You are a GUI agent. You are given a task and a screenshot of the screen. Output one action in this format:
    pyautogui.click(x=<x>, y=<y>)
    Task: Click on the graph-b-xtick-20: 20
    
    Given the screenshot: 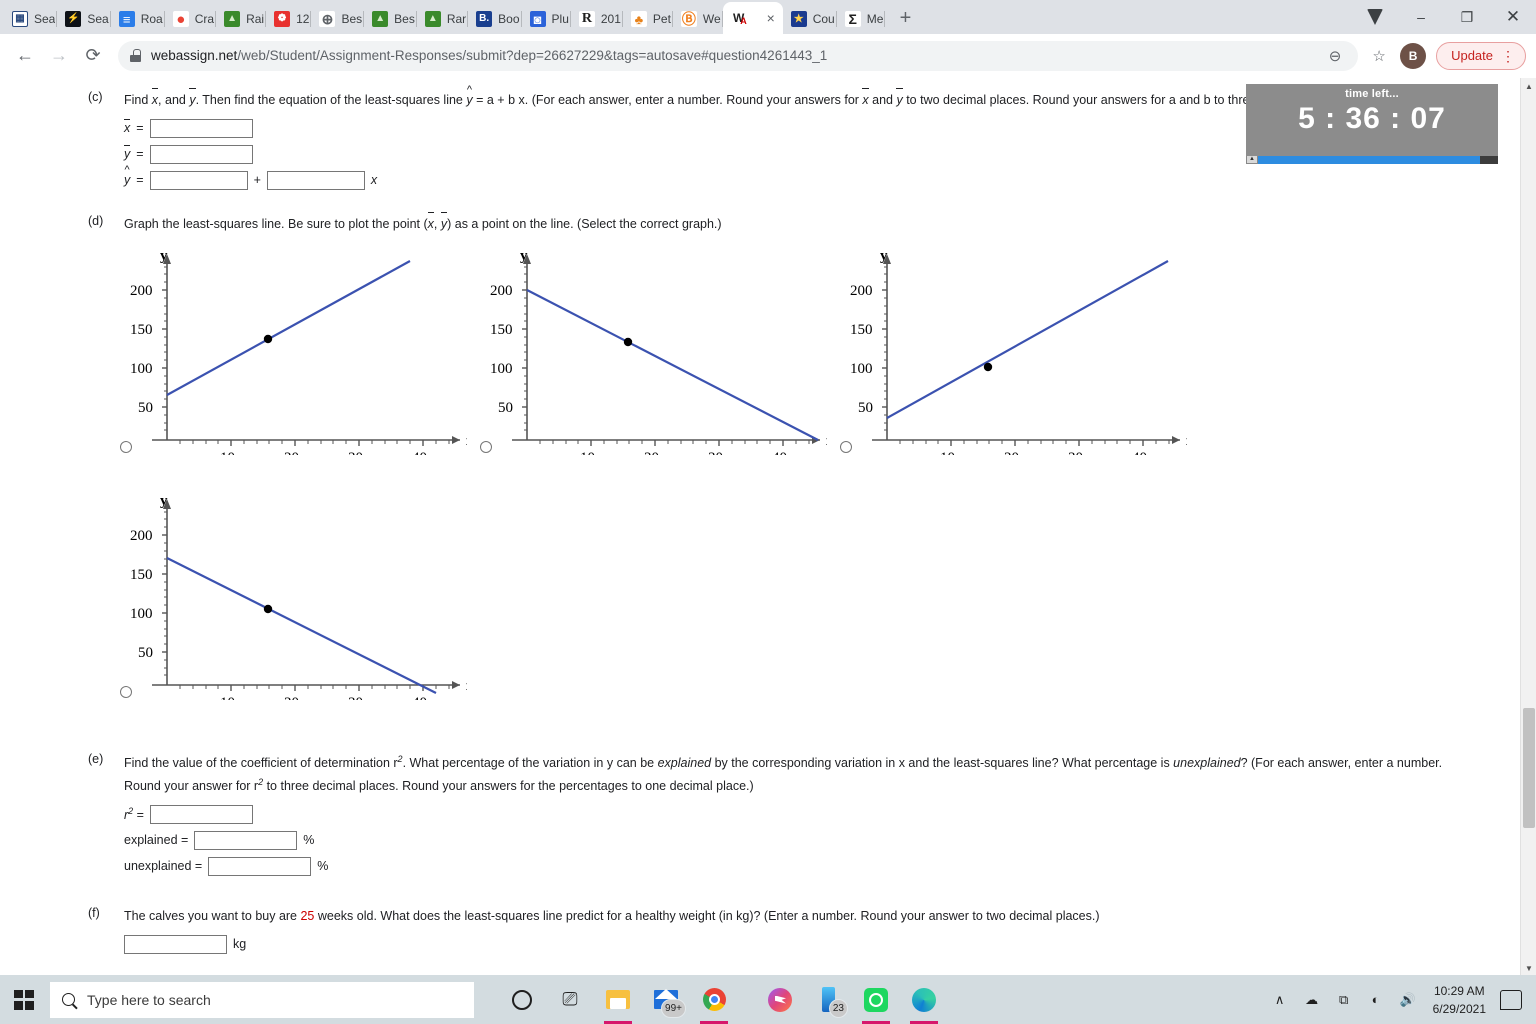 What is the action you would take?
    pyautogui.click(x=651, y=452)
    